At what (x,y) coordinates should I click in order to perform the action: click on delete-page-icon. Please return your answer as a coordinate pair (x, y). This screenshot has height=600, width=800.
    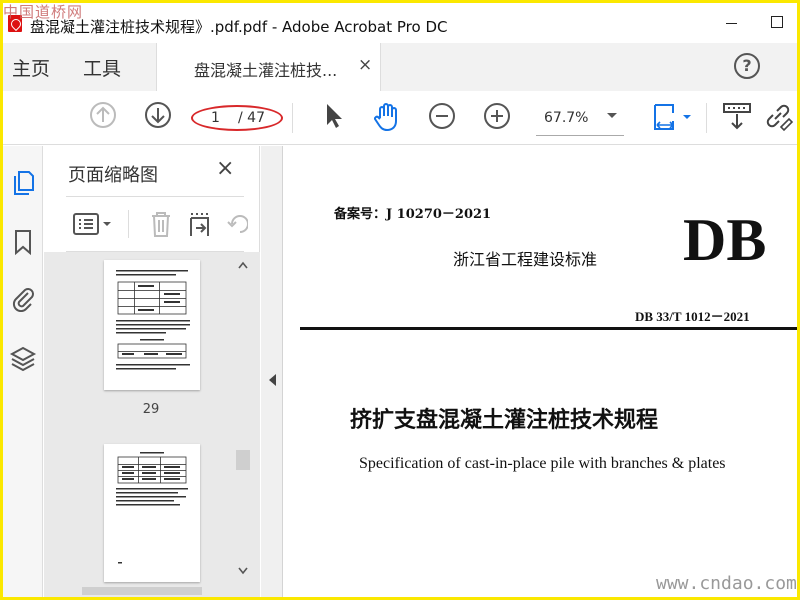
    Looking at the image, I should click on (161, 224).